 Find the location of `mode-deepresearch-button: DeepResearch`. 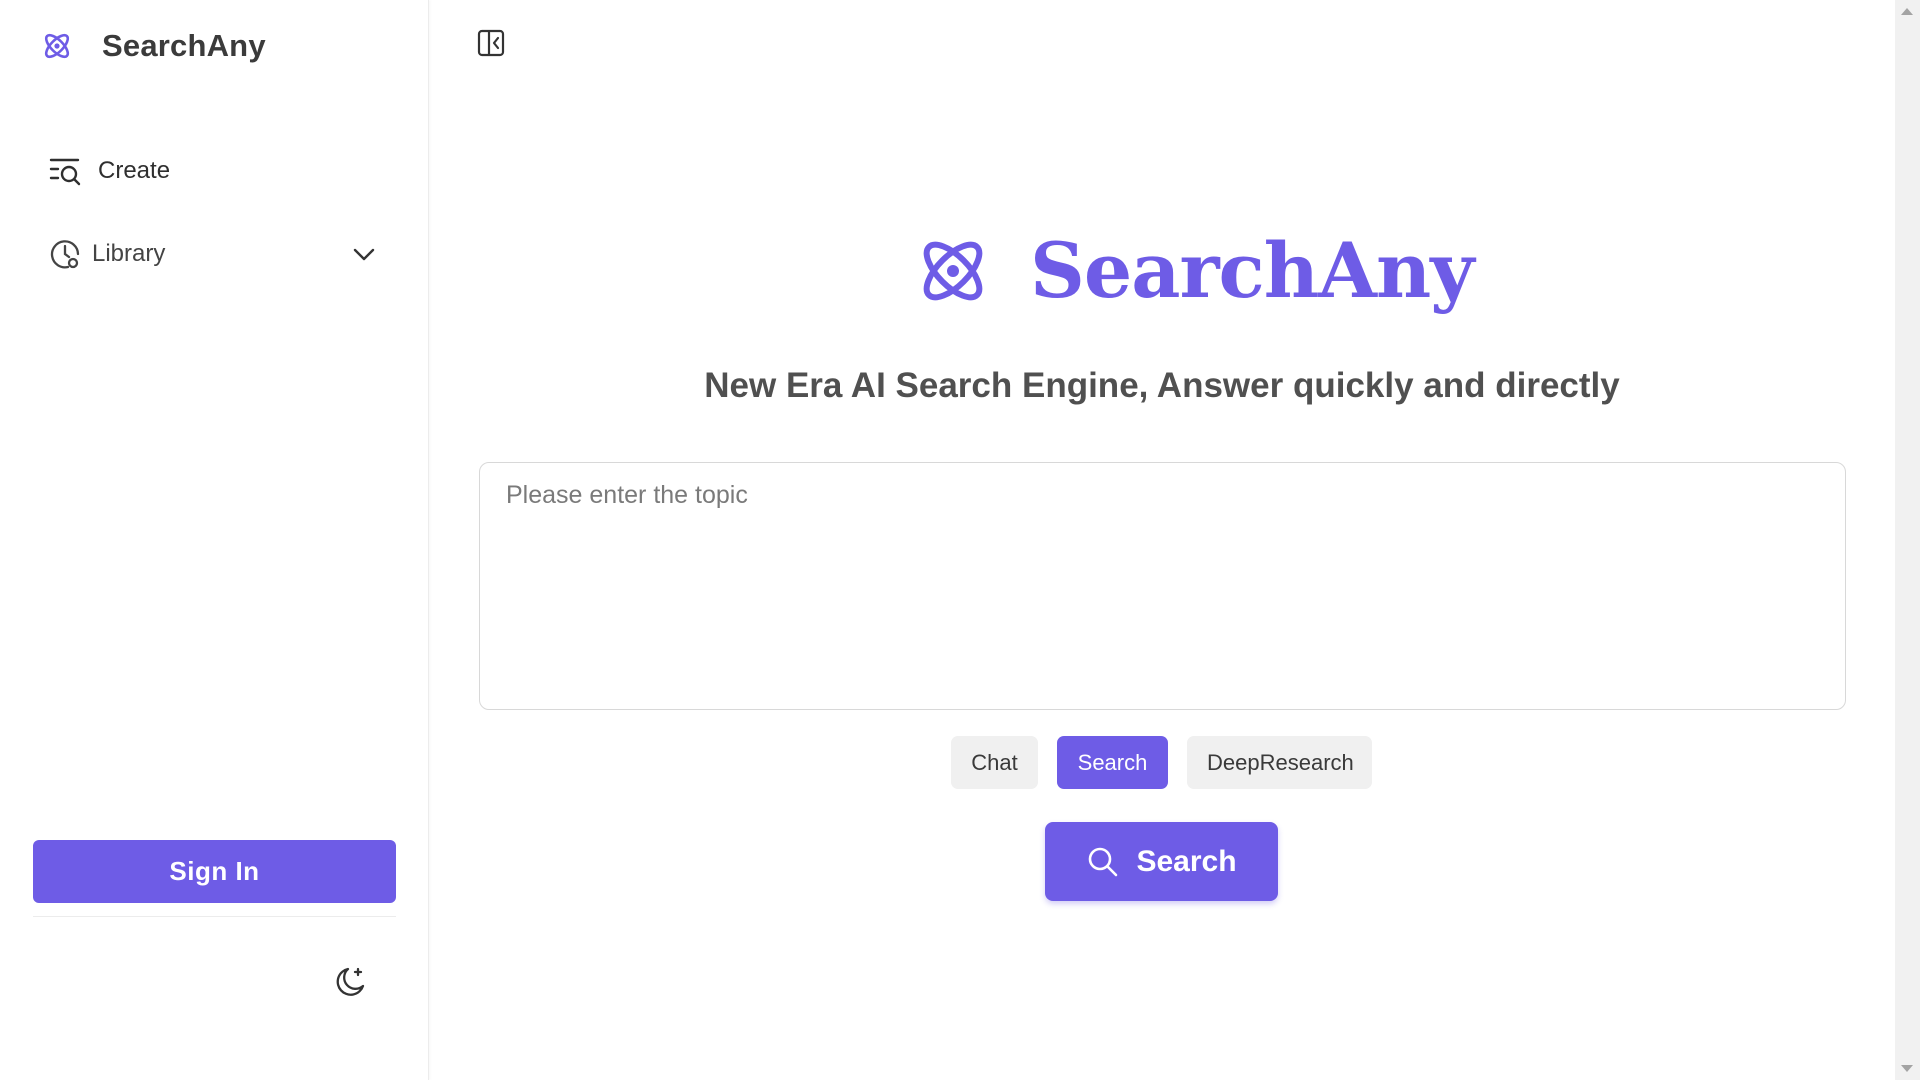

mode-deepresearch-button: DeepResearch is located at coordinates (1279, 762).